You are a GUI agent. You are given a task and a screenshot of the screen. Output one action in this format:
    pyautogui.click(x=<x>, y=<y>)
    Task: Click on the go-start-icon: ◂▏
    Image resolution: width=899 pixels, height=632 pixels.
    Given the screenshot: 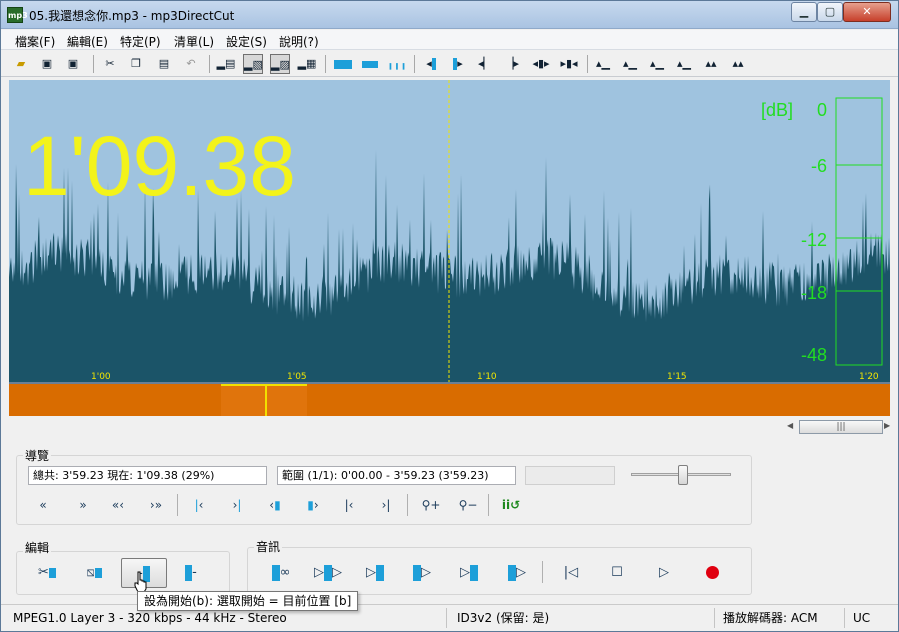 What is the action you would take?
    pyautogui.click(x=485, y=64)
    